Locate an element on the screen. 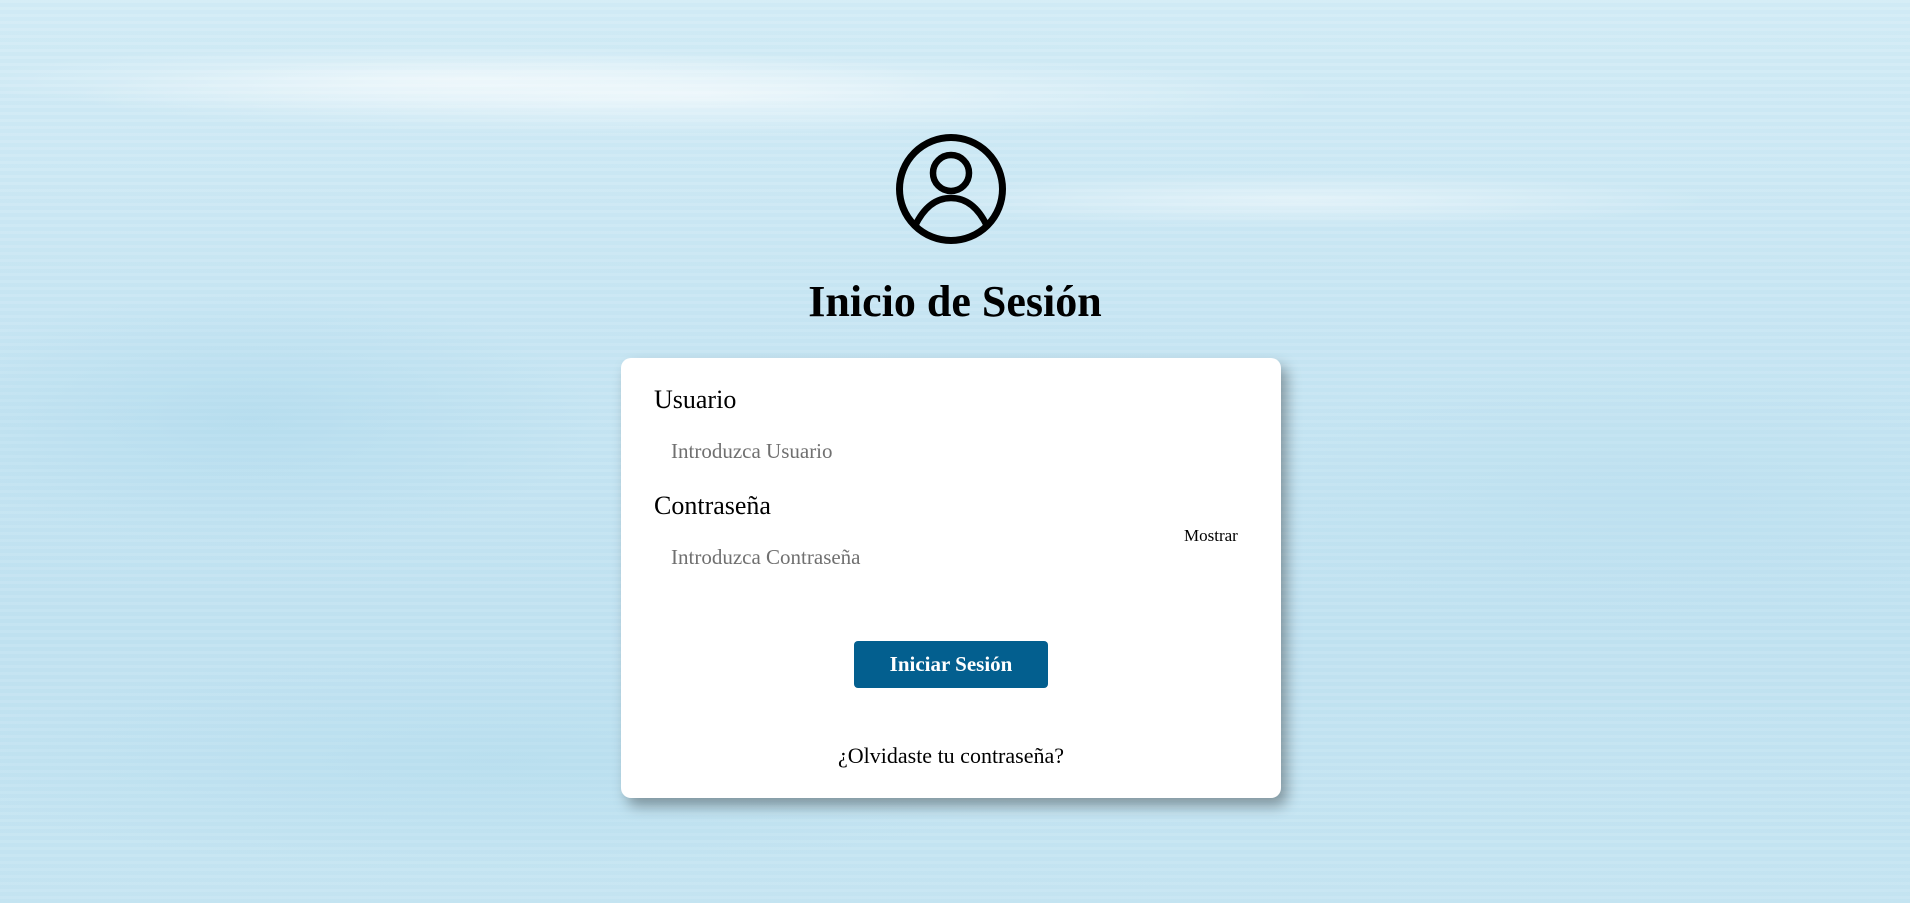  password-label: Contraseña is located at coordinates (712, 505).